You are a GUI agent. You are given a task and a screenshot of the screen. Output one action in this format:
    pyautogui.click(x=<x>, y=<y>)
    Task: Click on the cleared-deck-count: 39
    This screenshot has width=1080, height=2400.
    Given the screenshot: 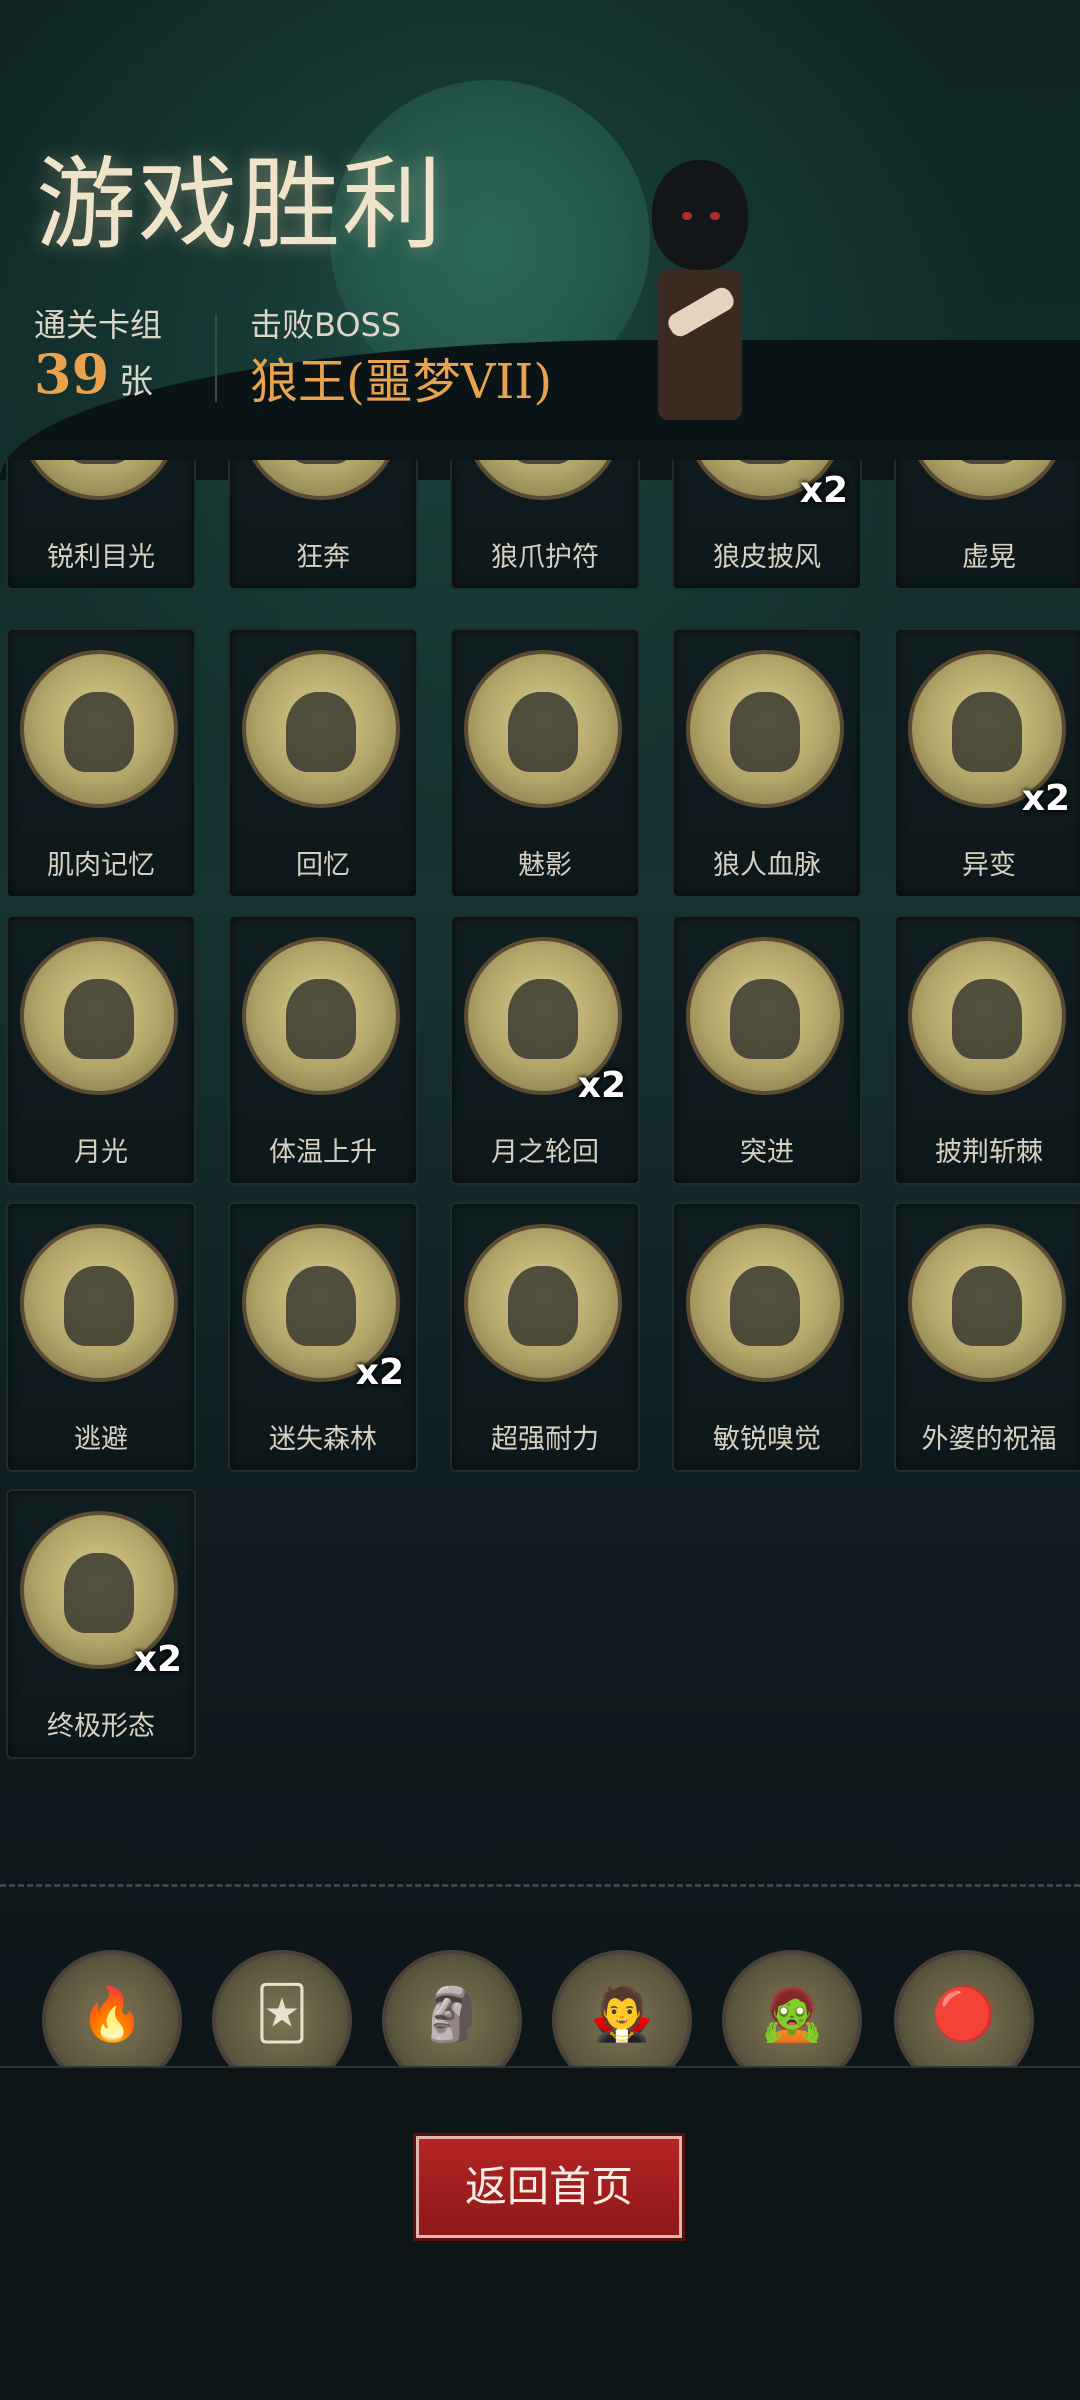 What is the action you would take?
    pyautogui.click(x=72, y=374)
    